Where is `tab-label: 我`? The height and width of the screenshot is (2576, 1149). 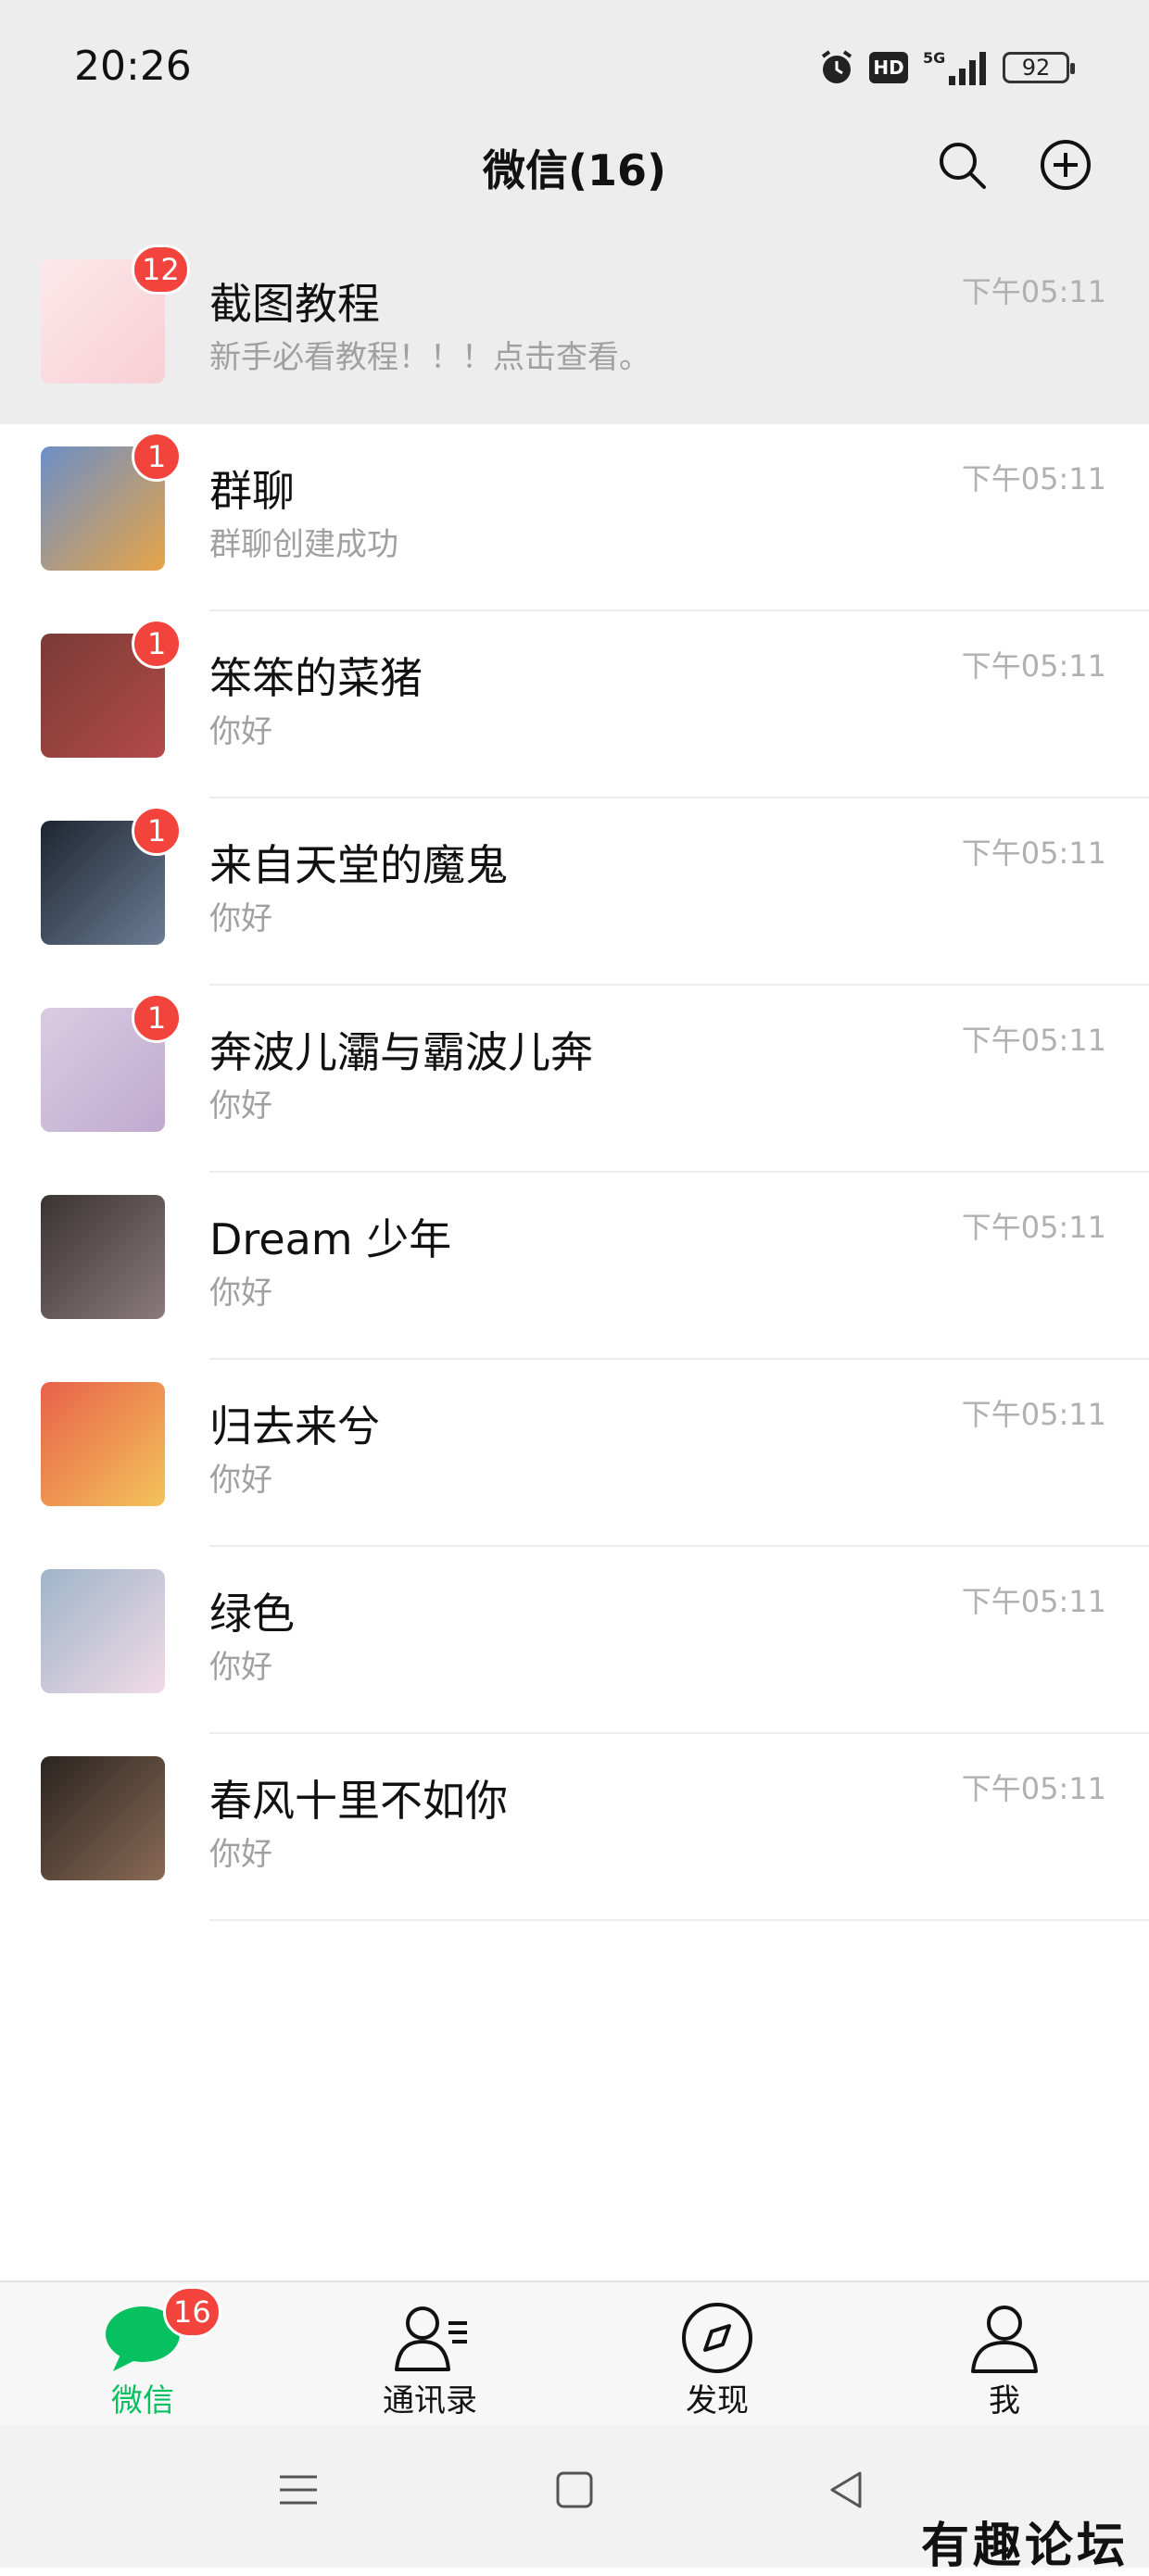 tab-label: 我 is located at coordinates (1004, 2400).